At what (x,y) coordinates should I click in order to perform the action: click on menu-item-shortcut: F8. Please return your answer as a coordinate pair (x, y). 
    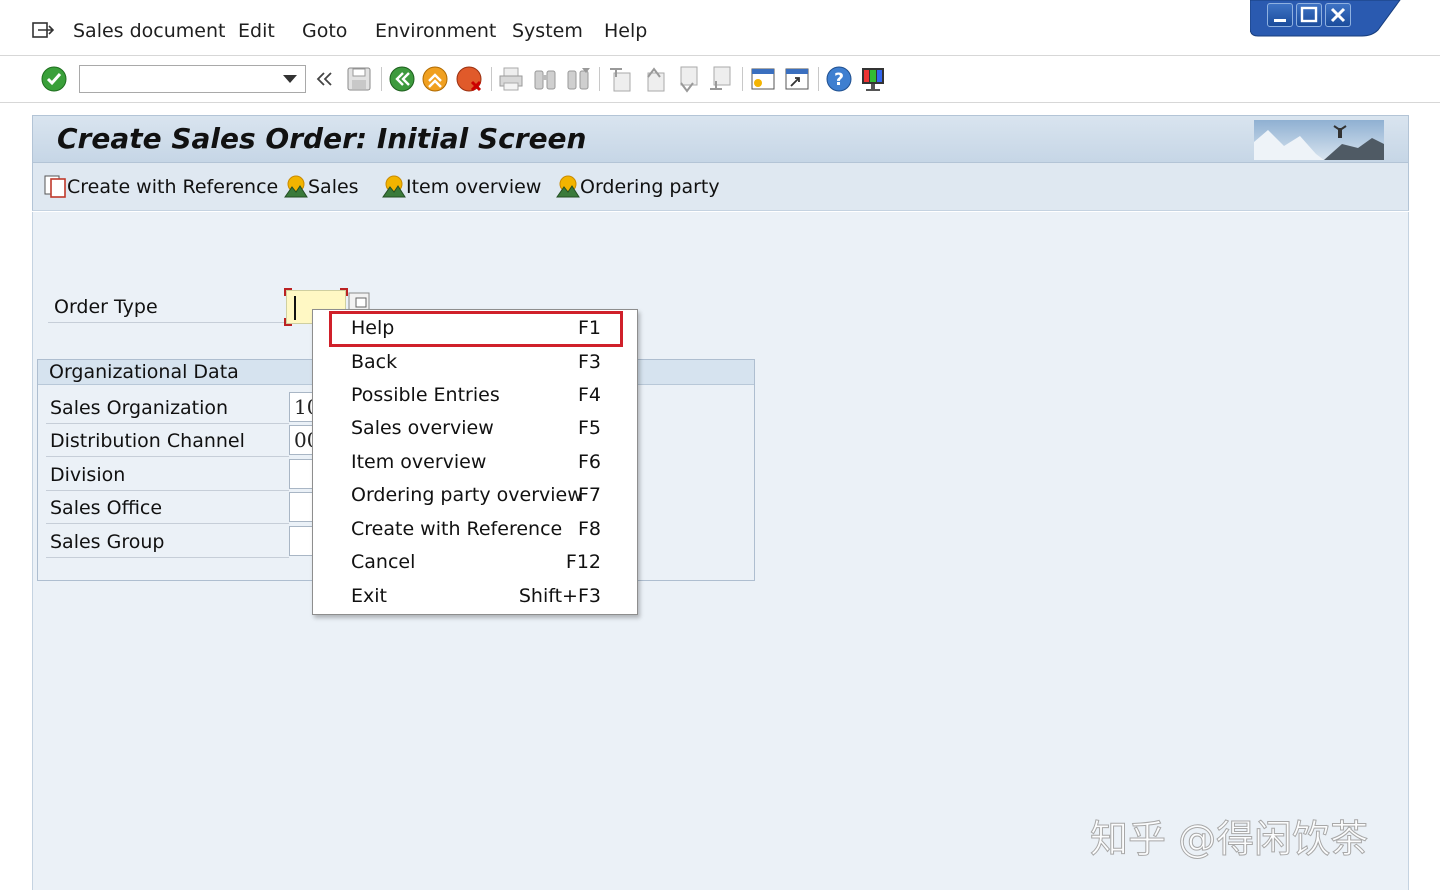
    Looking at the image, I should click on (589, 529).